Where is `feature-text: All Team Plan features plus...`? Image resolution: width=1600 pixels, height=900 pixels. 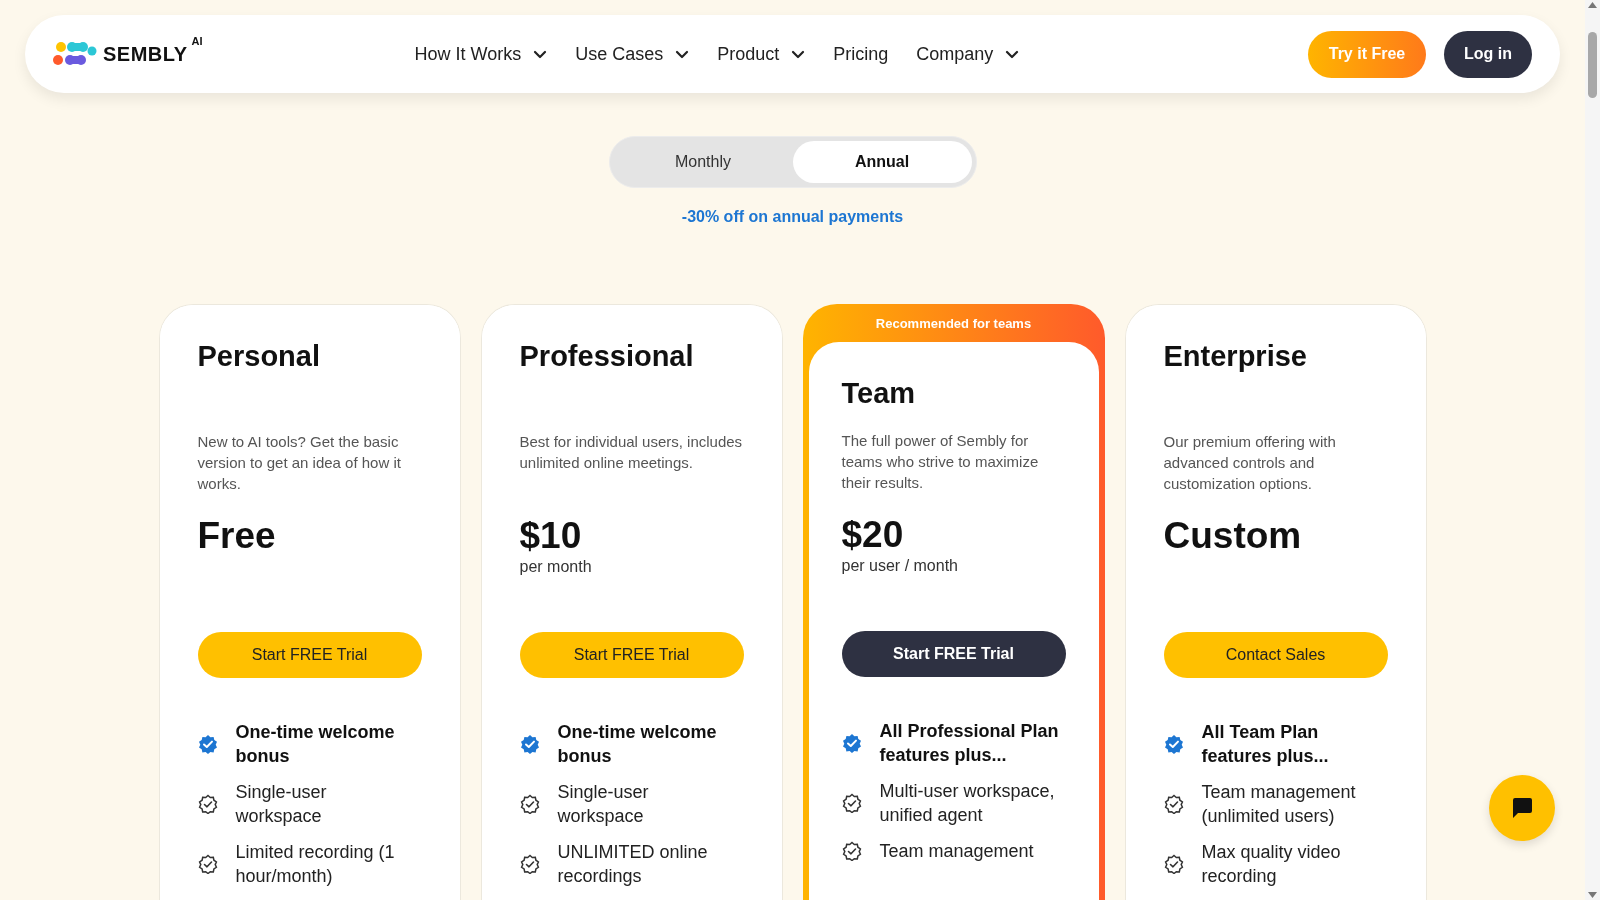
feature-text: All Team Plan features plus... is located at coordinates (1265, 744).